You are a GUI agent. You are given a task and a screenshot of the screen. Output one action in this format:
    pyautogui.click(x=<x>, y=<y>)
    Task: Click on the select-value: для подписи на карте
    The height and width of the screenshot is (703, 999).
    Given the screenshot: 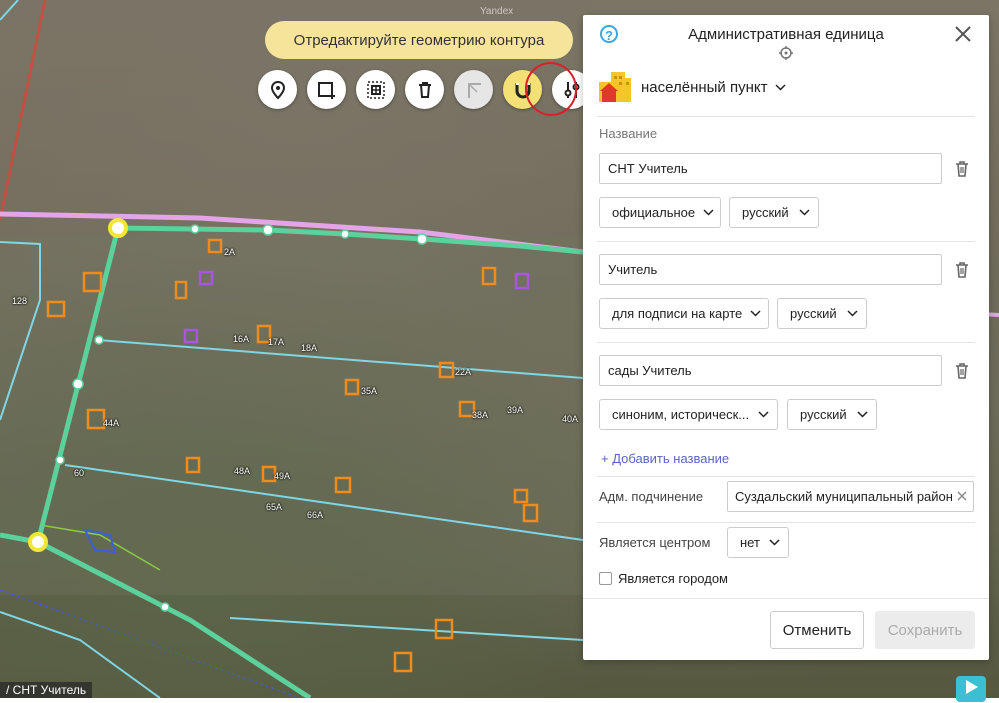 What is the action you would take?
    pyautogui.click(x=677, y=313)
    